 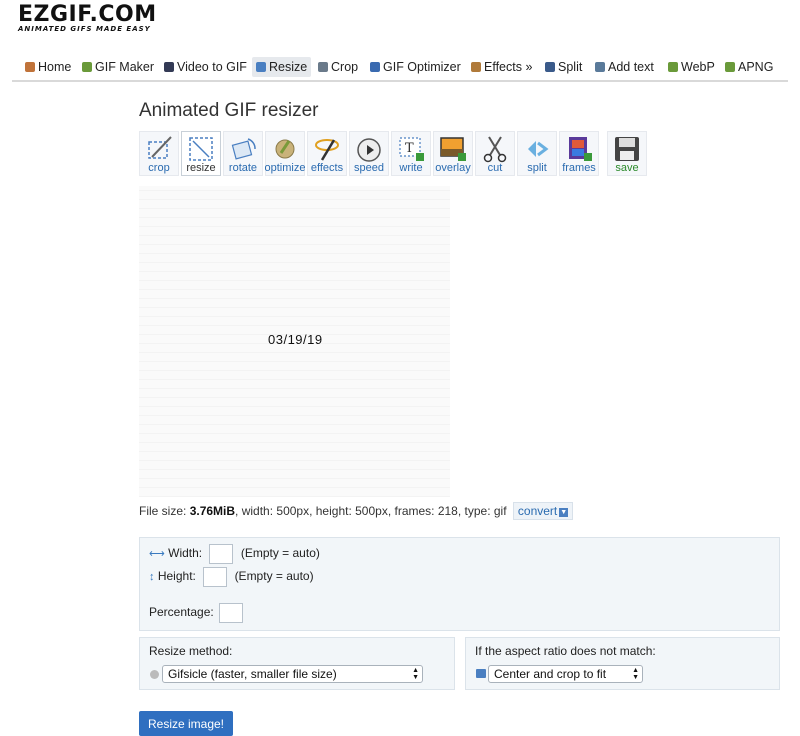 What do you see at coordinates (369, 150) in the screenshot?
I see `speed-tool-icon` at bounding box center [369, 150].